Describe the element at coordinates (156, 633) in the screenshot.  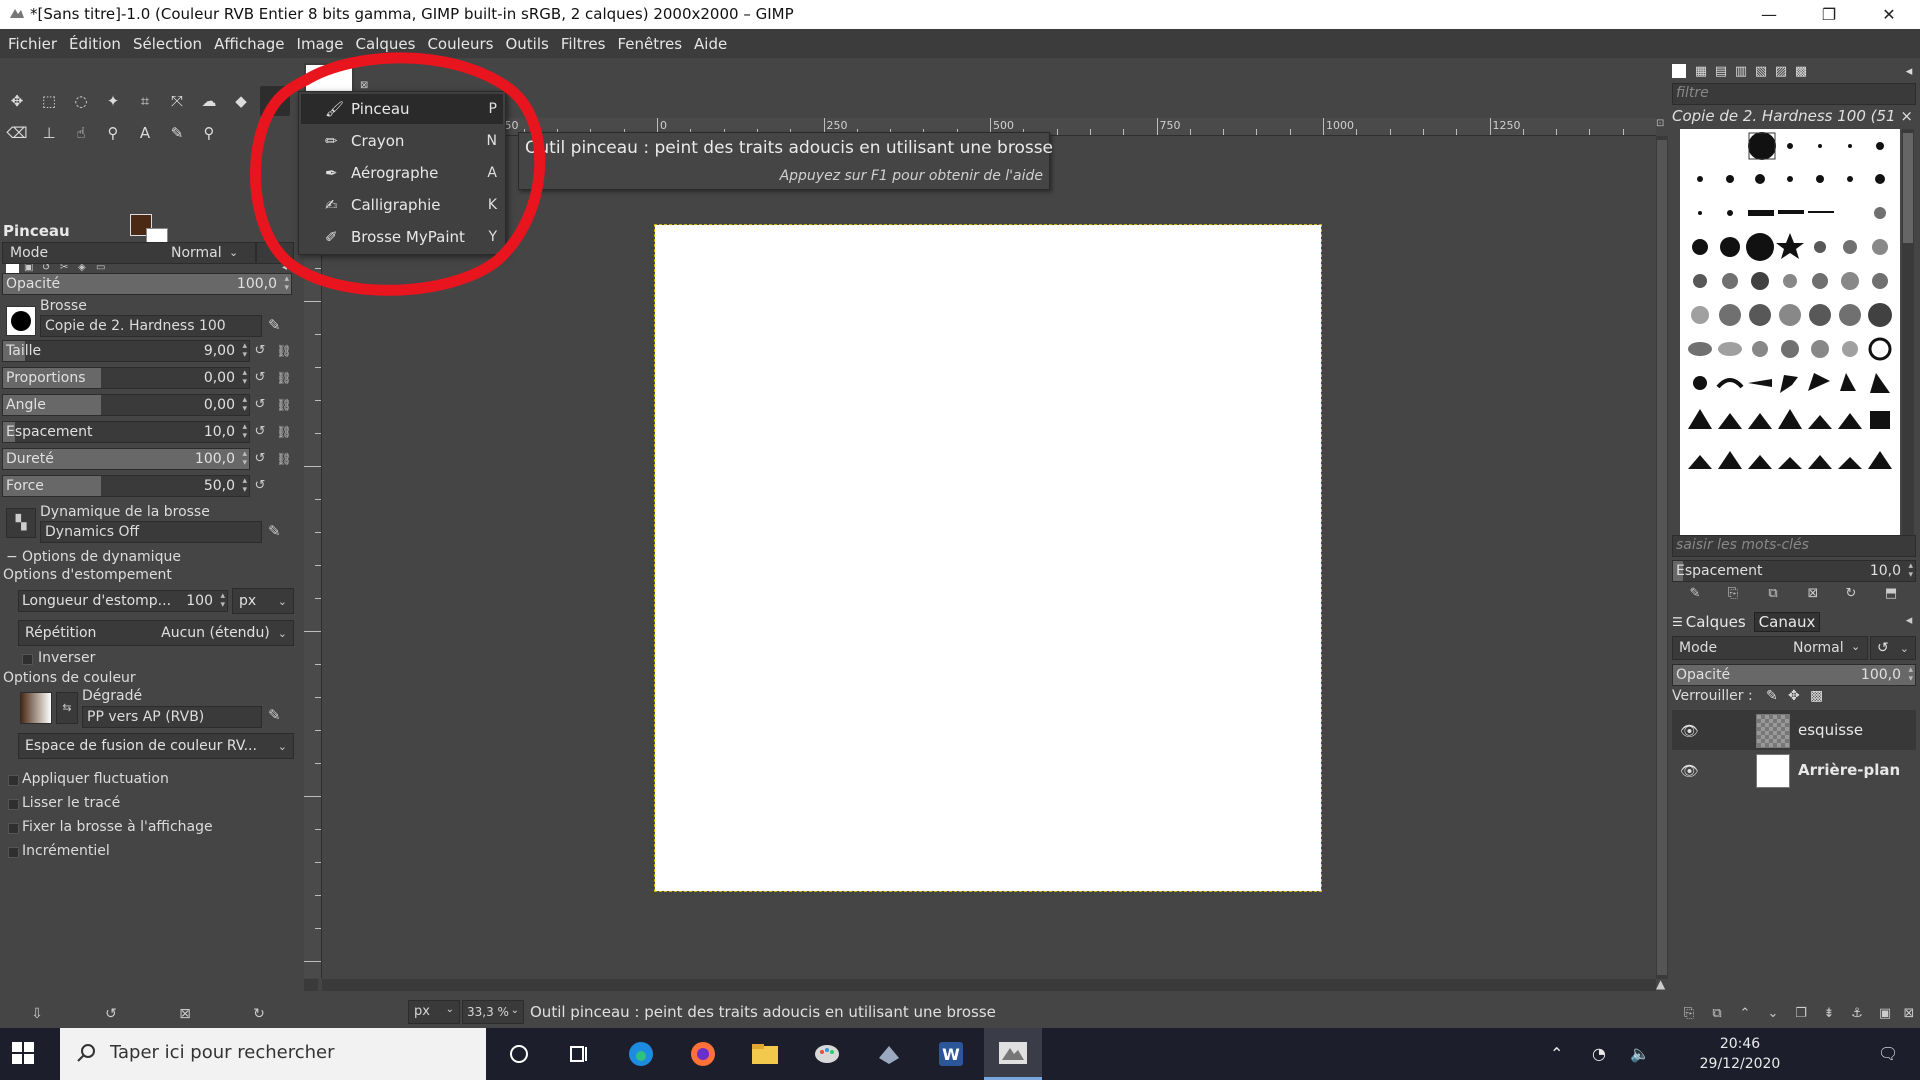
I see `repeat-dropdown: Répétition Aucun (étendu) ⌄` at that location.